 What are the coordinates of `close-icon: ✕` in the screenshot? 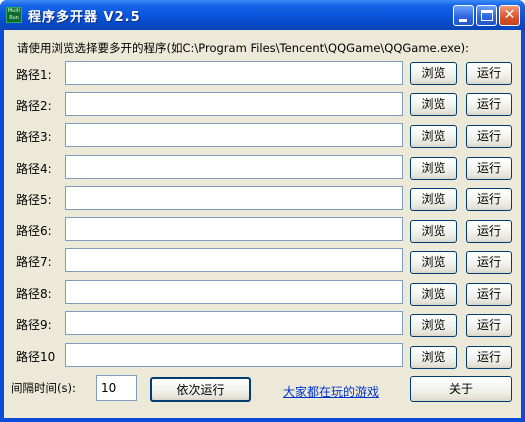 It's located at (509, 15).